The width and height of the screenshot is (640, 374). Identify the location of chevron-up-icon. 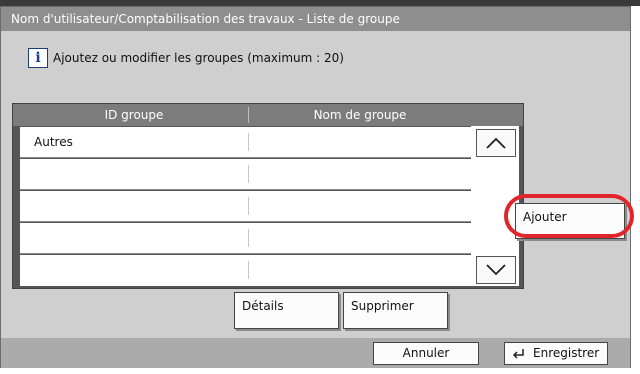
(496, 143).